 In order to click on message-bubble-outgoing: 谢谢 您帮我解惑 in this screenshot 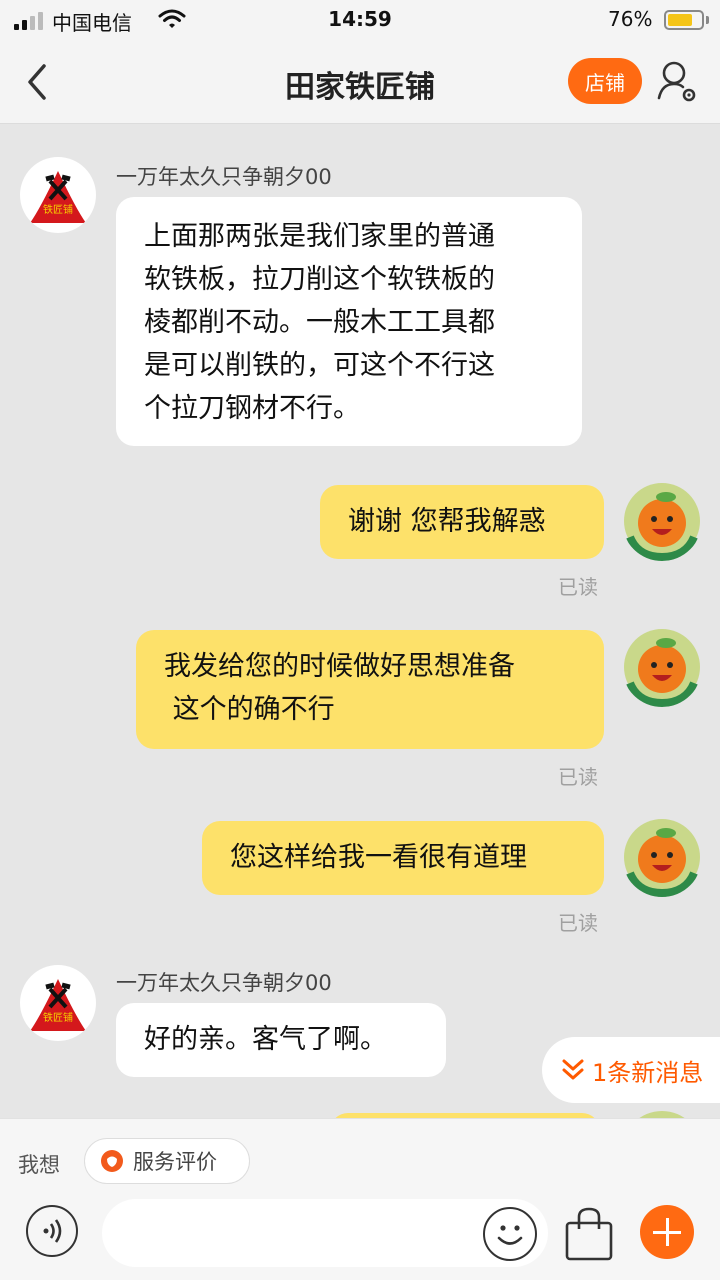, I will do `click(462, 522)`.